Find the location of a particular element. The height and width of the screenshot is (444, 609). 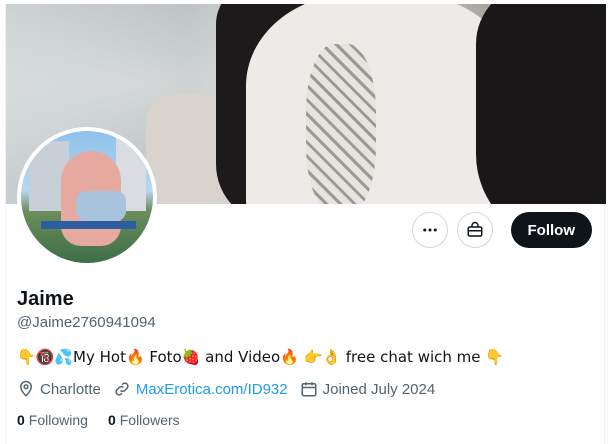

more-button is located at coordinates (429, 230).